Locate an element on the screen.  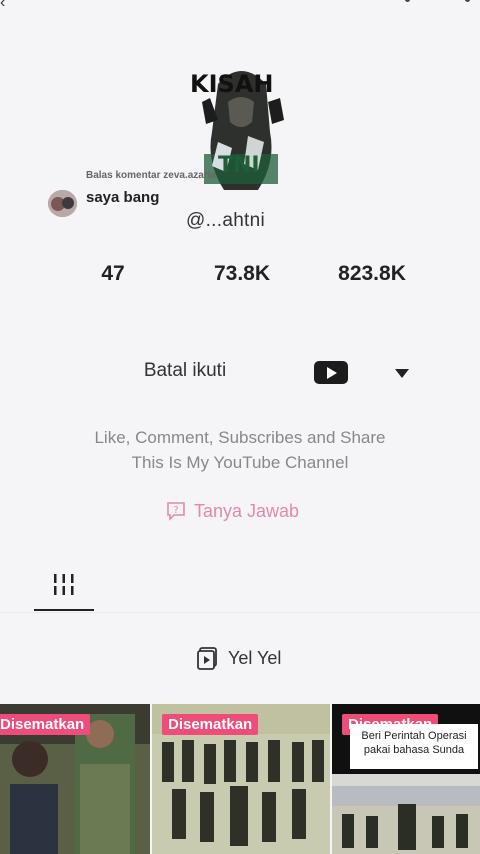
question-bubble-icon: ? is located at coordinates (176, 511).